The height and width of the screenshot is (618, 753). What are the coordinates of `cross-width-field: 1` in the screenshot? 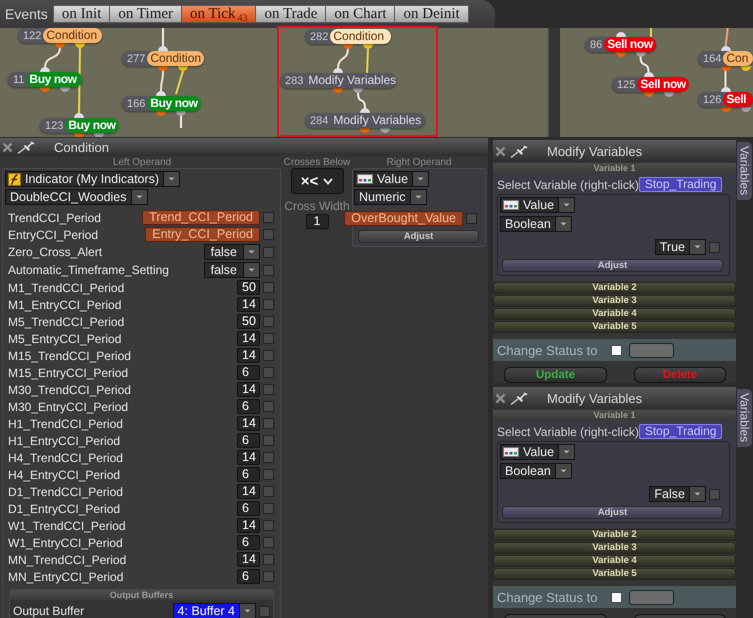 It's located at (317, 221).